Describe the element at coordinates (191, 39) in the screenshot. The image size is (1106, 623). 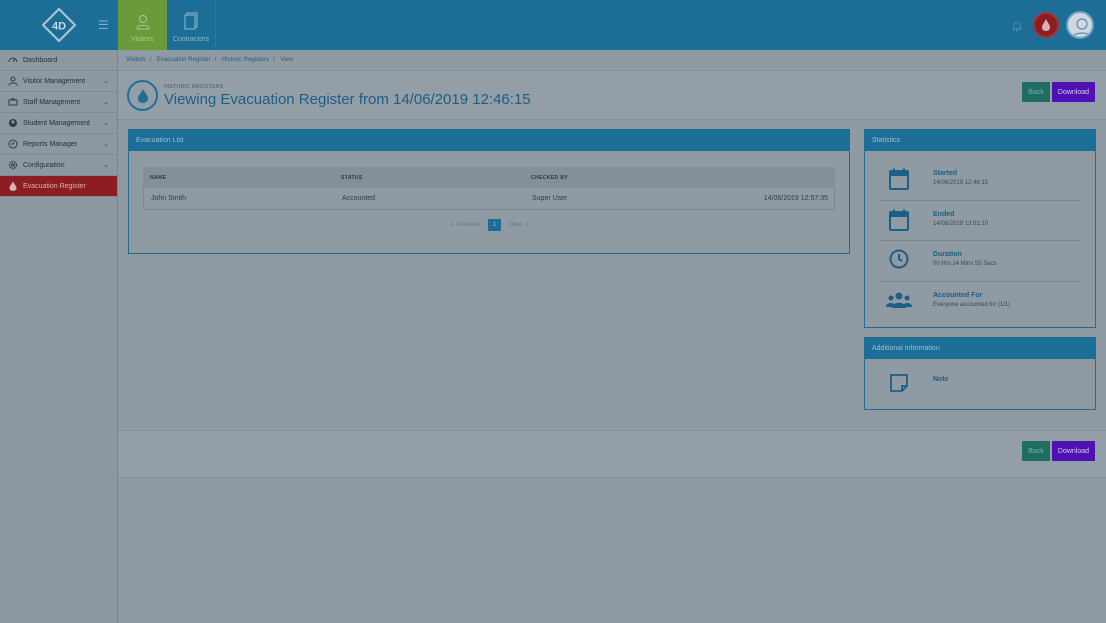
I see `topnav-contractors-label: Contractors` at that location.